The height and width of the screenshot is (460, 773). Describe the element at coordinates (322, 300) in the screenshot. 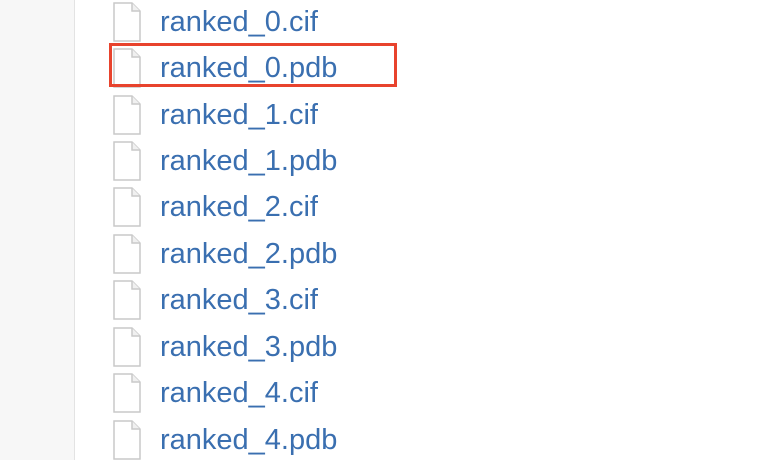

I see `list-item: ranked_3.cif` at that location.